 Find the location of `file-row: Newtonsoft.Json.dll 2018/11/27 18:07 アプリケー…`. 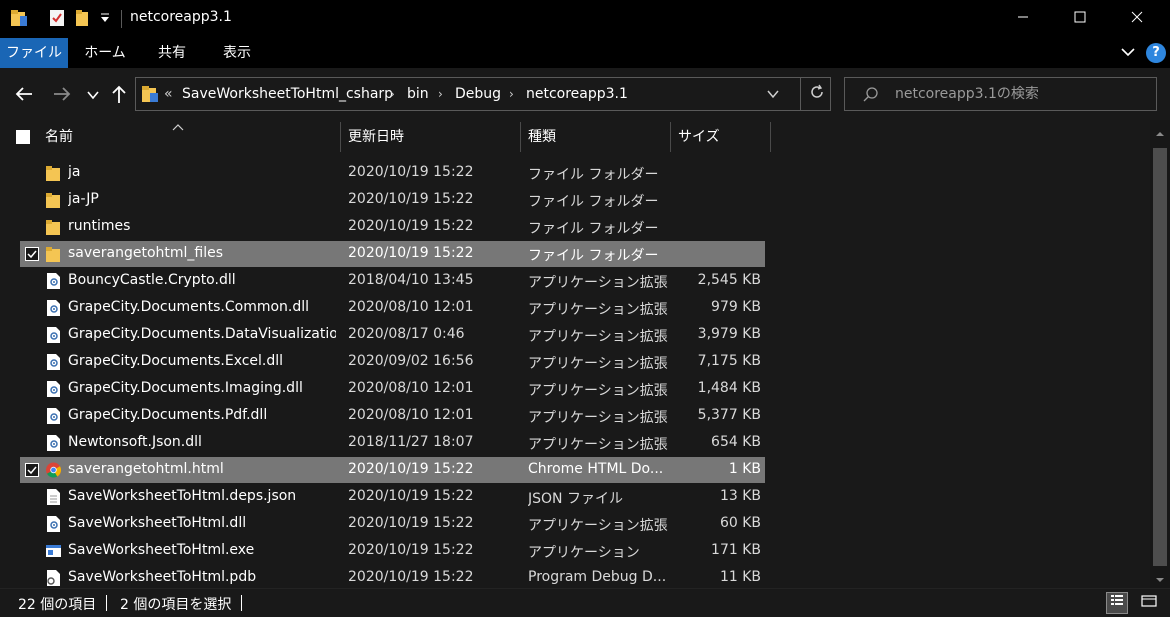

file-row: Newtonsoft.Json.dll 2018/11/27 18:07 アプリケー… is located at coordinates (392, 443).